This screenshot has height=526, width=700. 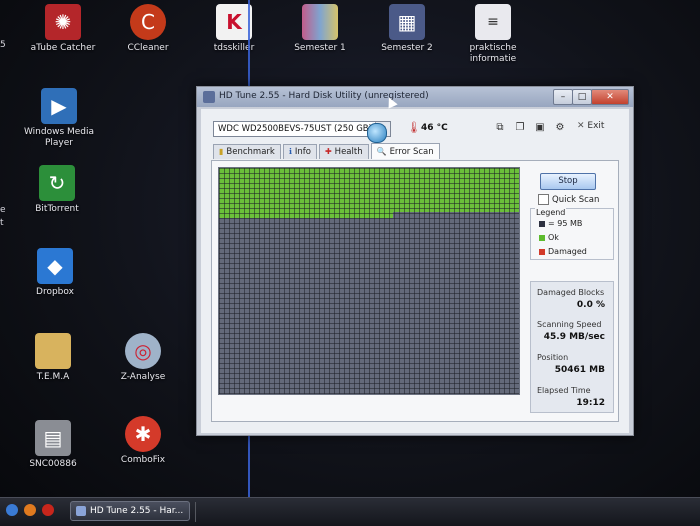 I want to click on opera-icon, so click(x=48, y=510).